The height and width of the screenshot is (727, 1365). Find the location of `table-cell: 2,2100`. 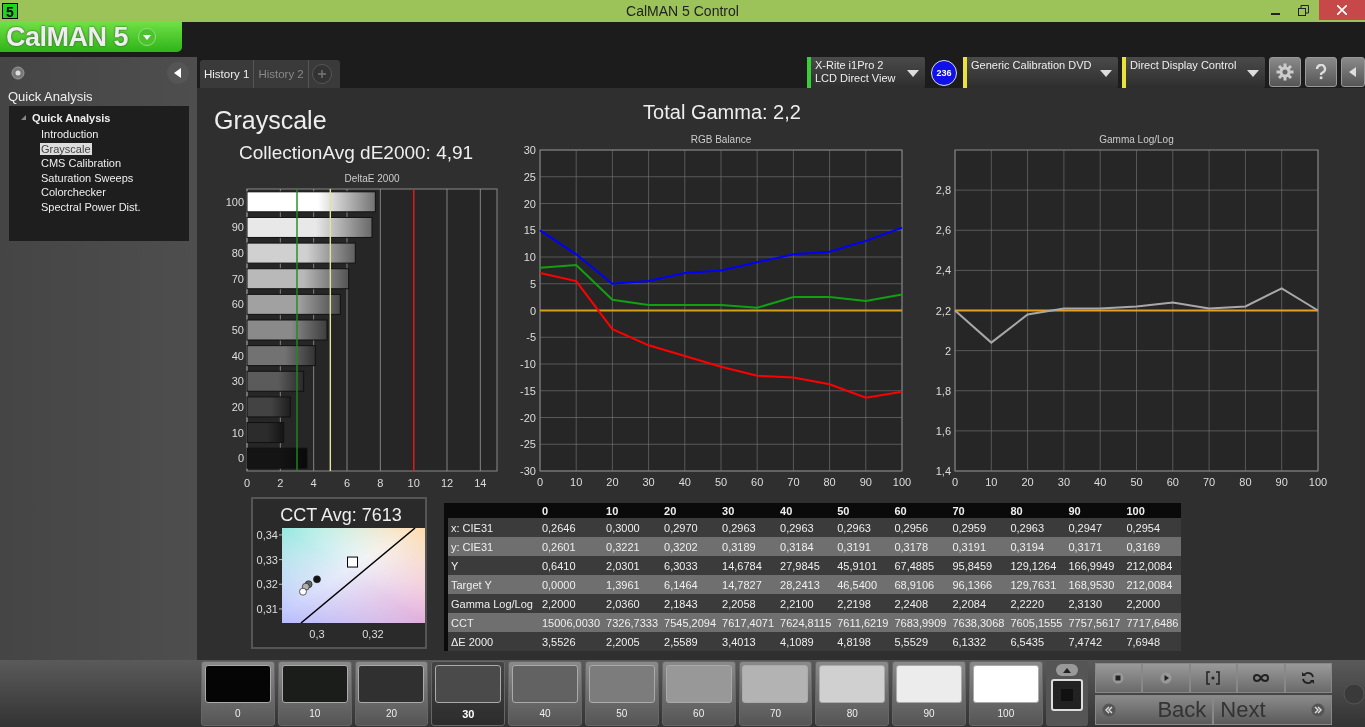

table-cell: 2,2100 is located at coordinates (806, 603).